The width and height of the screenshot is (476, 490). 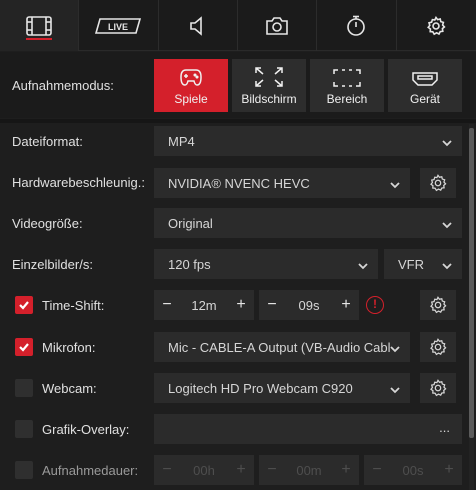 I want to click on mode-region-label: Bereich, so click(x=347, y=99).